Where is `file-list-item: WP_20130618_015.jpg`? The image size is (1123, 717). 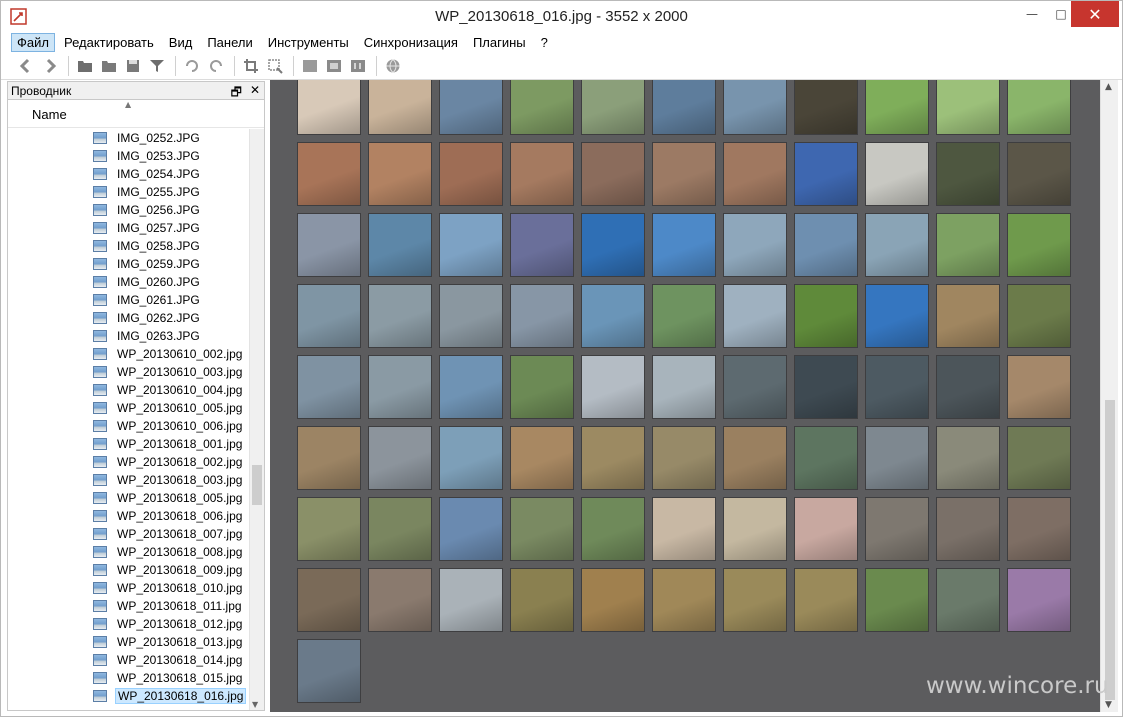 file-list-item: WP_20130618_015.jpg is located at coordinates (128, 678).